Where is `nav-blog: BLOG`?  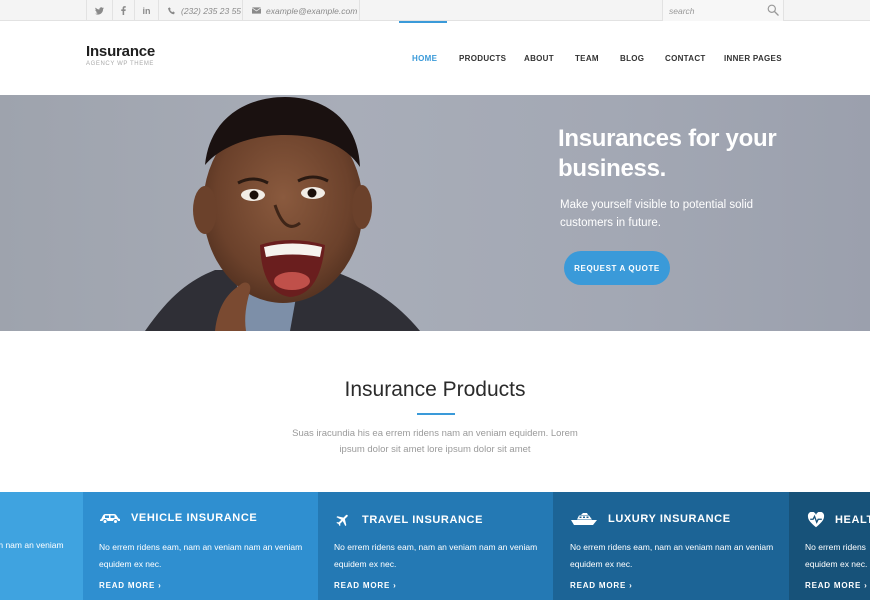
nav-blog: BLOG is located at coordinates (632, 58).